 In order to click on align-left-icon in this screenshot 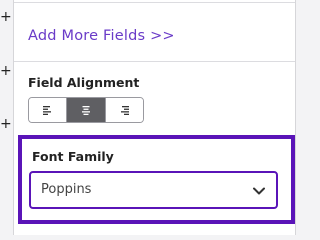, I will do `click(47, 110)`.